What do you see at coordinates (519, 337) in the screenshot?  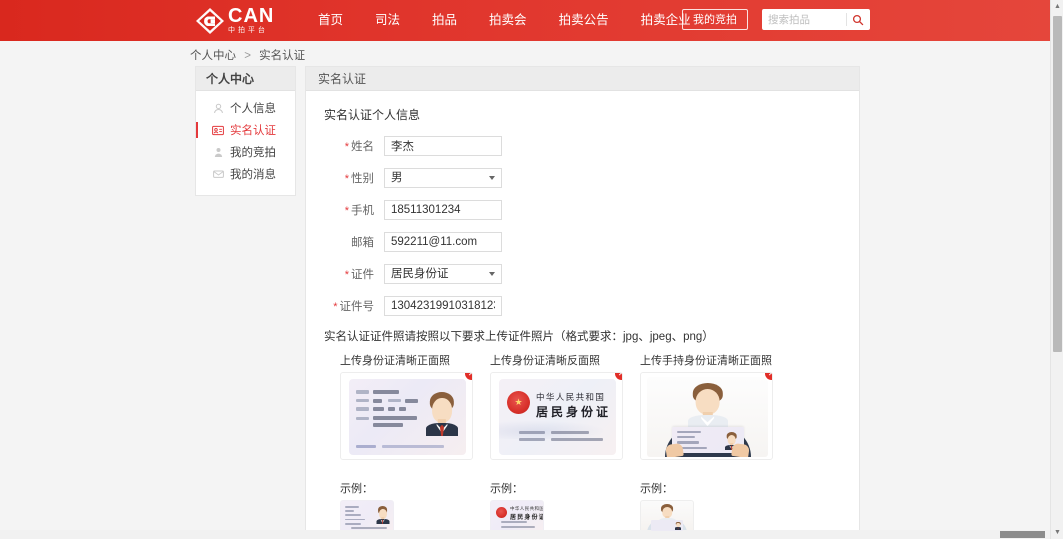 I see `upload-notice: 实名认证证件照请按照以下要求上传证件照片（格式要求：jpg、jpeg、png）` at bounding box center [519, 337].